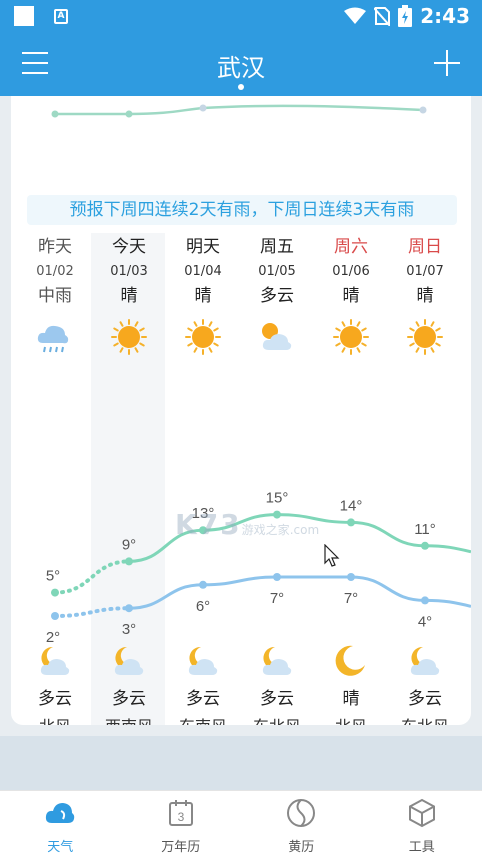 The image size is (482, 856). Describe the element at coordinates (241, 17) in the screenshot. I see `status-bar: A 2:43` at that location.